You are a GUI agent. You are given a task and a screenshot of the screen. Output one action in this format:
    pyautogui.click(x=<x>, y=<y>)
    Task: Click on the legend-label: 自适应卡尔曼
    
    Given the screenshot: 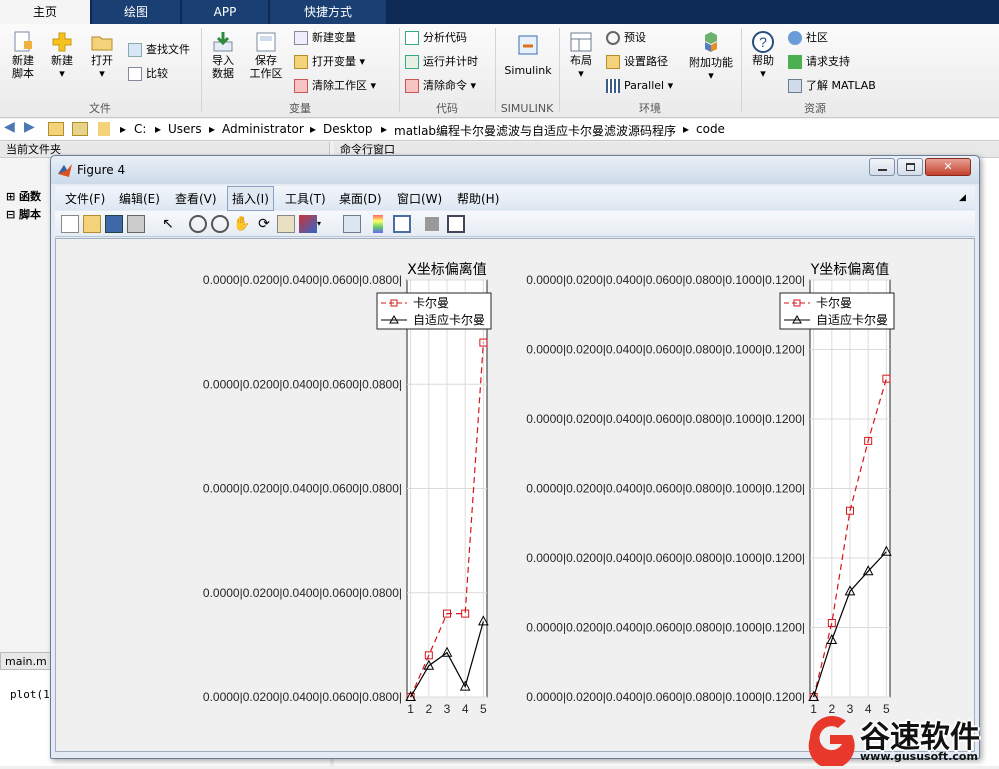 What is the action you would take?
    pyautogui.click(x=852, y=319)
    